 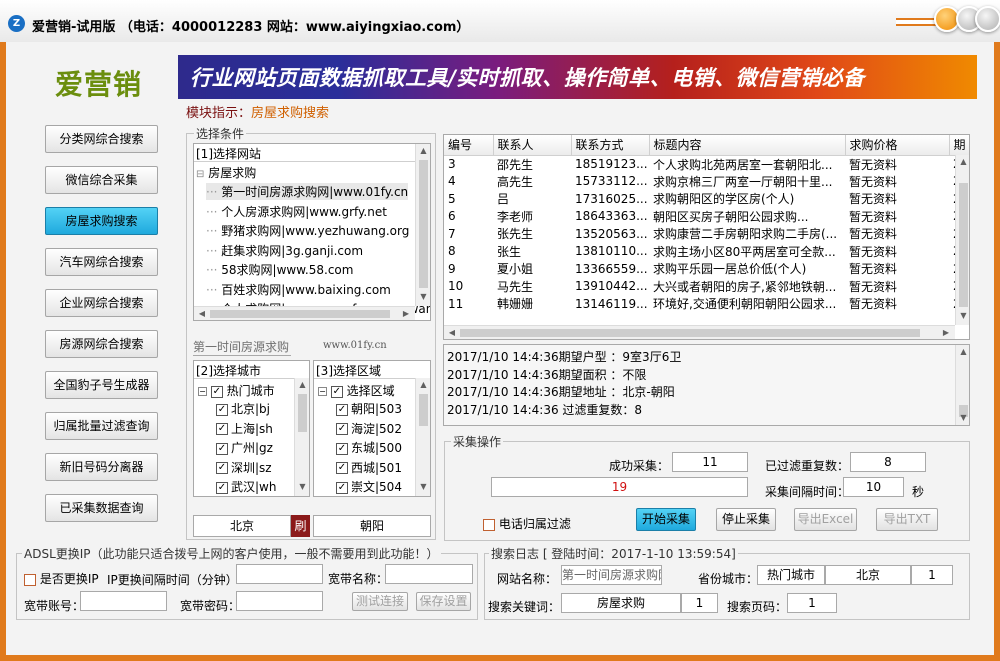 I want to click on column-header: 联系方式, so click(x=610, y=145).